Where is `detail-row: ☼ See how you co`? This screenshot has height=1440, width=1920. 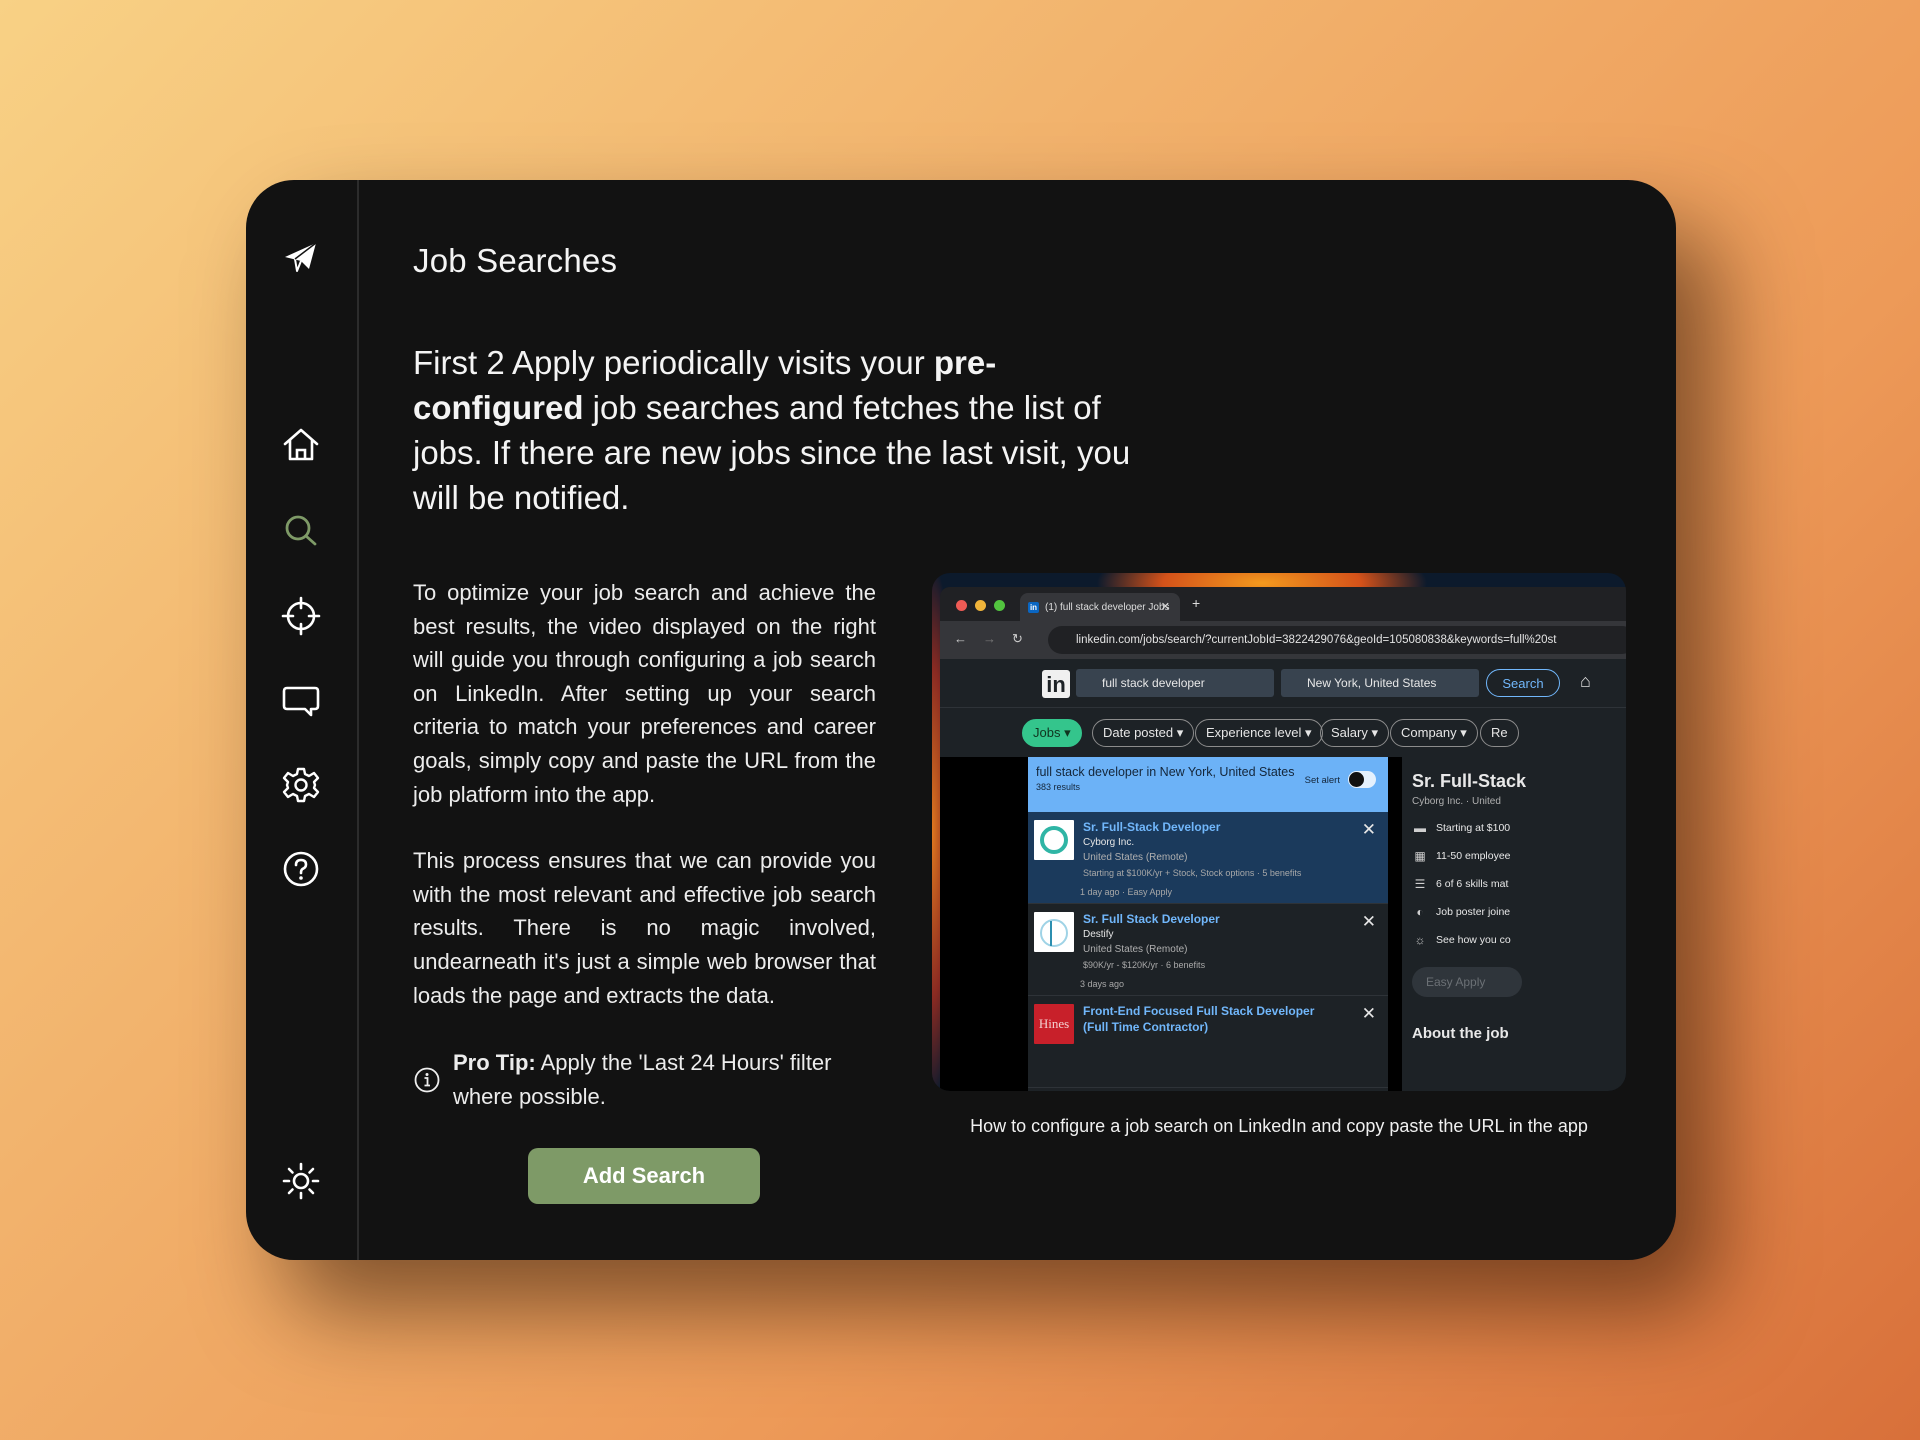 detail-row: ☼ See how you co is located at coordinates (1519, 940).